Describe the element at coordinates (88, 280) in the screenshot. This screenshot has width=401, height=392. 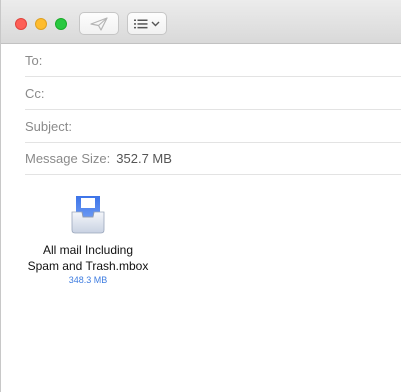
I see `attachment-size: 348.3 MB` at that location.